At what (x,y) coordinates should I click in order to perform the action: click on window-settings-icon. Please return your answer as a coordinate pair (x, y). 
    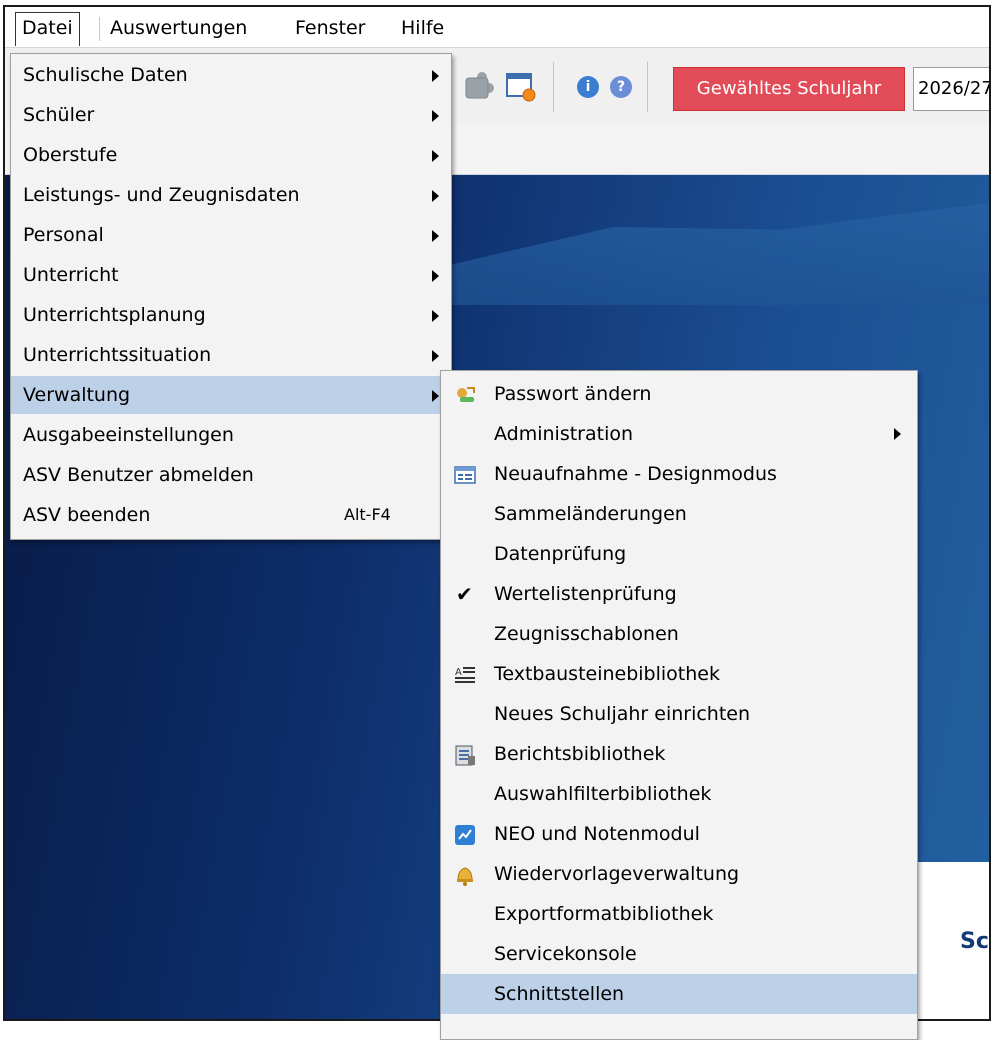
    Looking at the image, I should click on (521, 86).